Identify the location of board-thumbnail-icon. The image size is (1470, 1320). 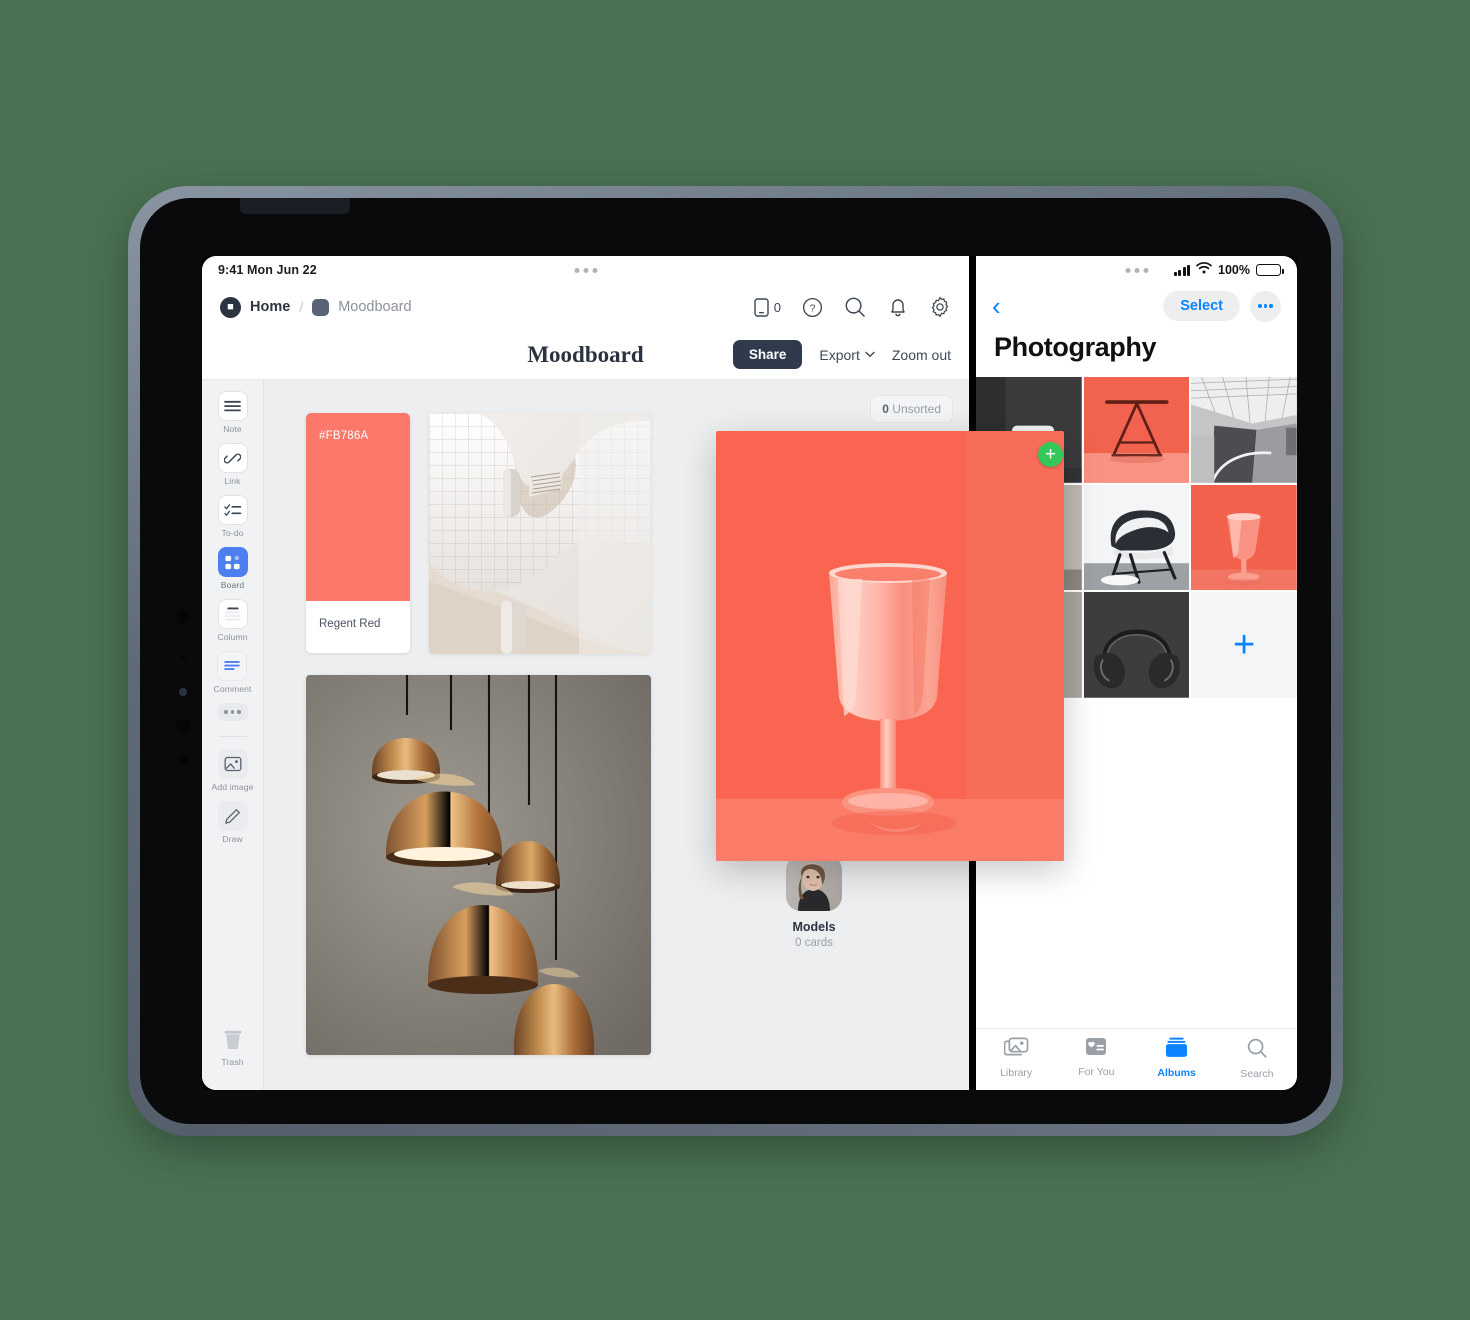
(321, 307).